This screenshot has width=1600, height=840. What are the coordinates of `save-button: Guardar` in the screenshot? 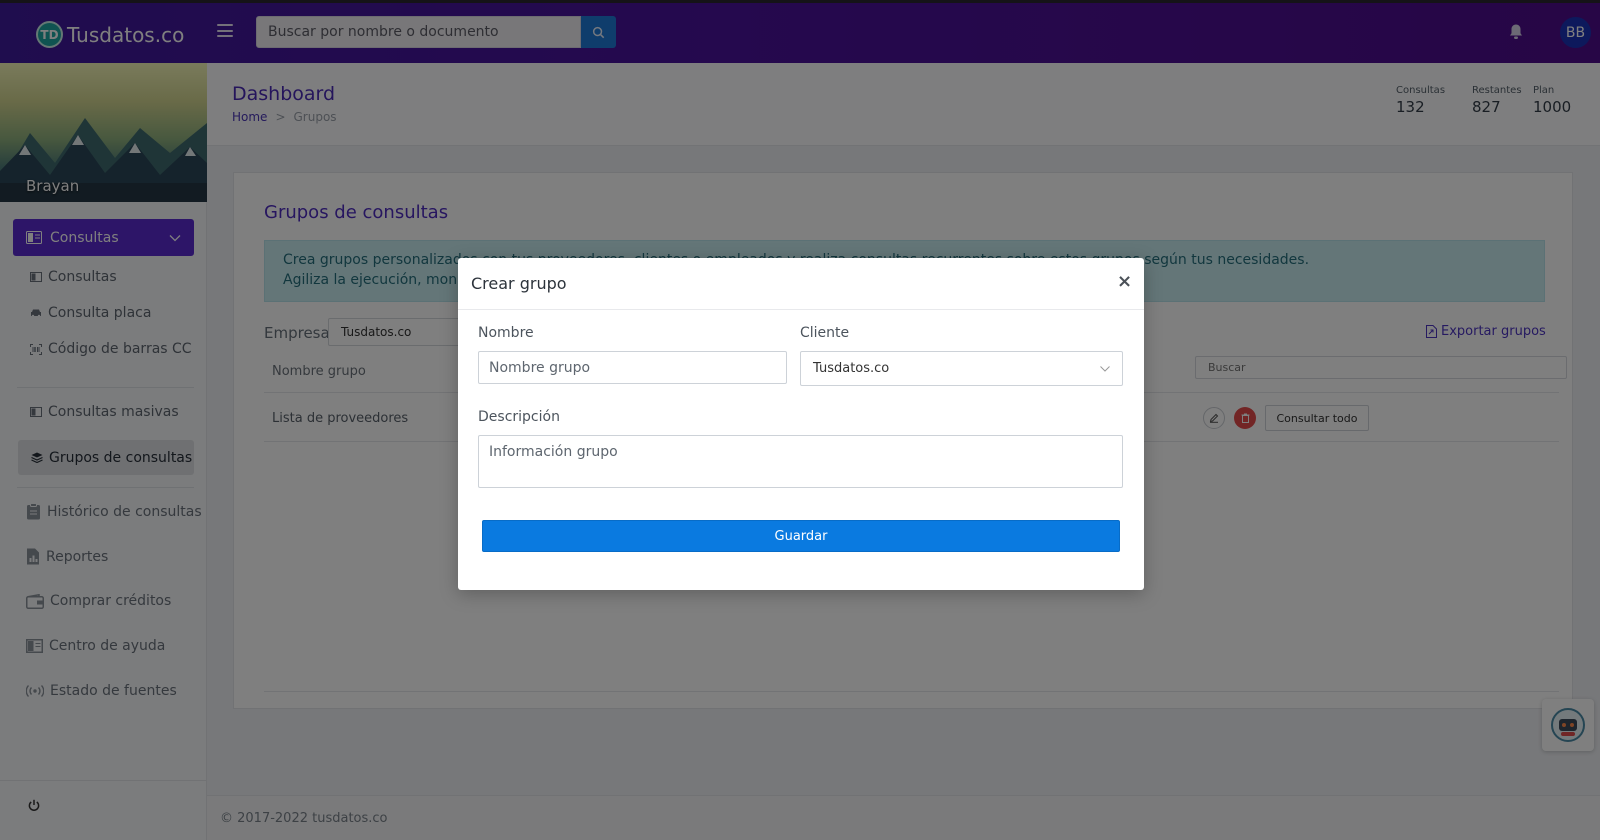 It's located at (801, 536).